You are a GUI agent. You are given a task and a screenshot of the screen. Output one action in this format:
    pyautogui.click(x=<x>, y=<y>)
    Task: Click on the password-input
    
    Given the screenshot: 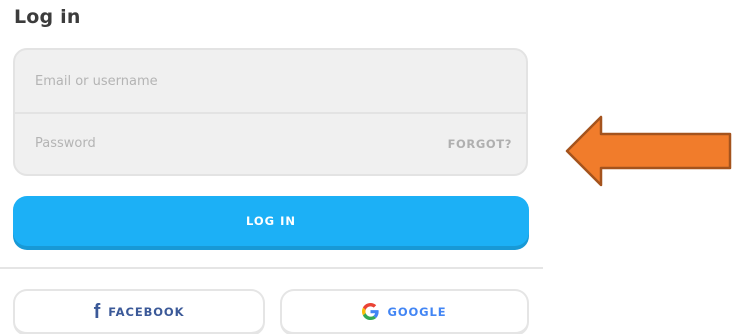 What is the action you would take?
    pyautogui.click(x=241, y=143)
    